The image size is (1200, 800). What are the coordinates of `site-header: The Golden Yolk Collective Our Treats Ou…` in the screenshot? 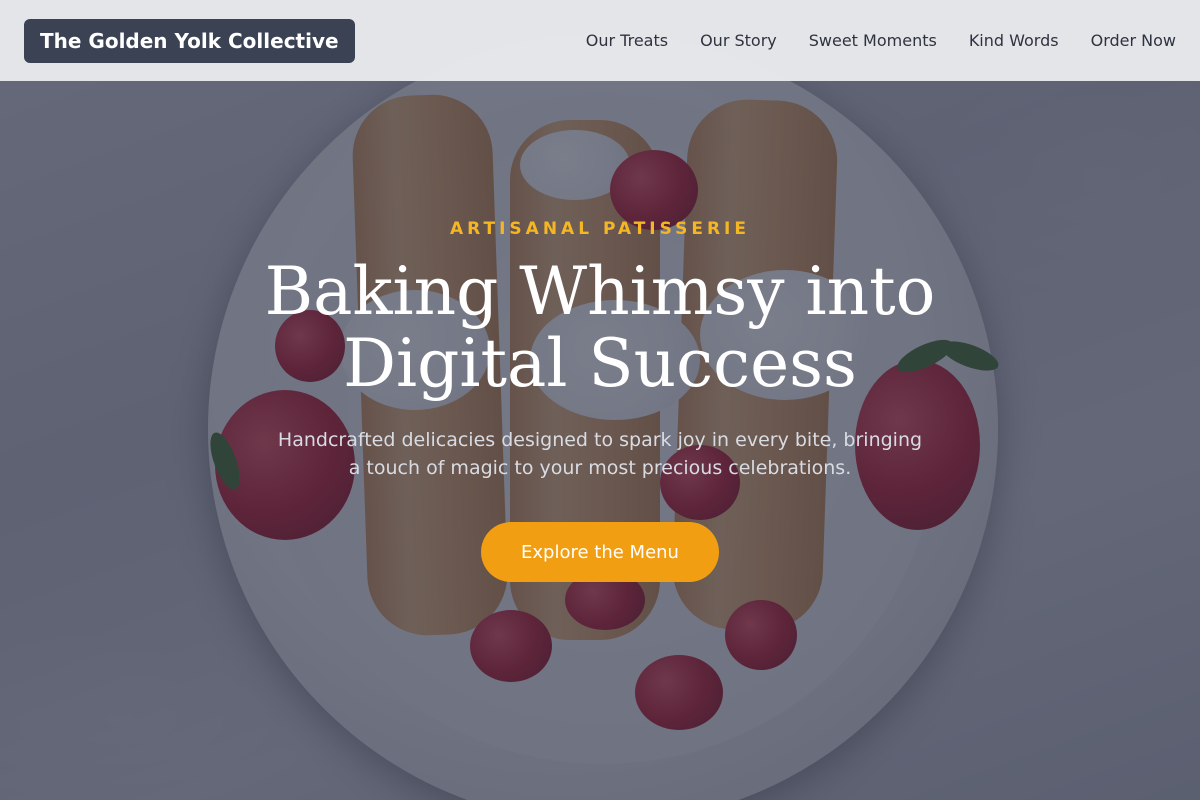 It's located at (600, 40).